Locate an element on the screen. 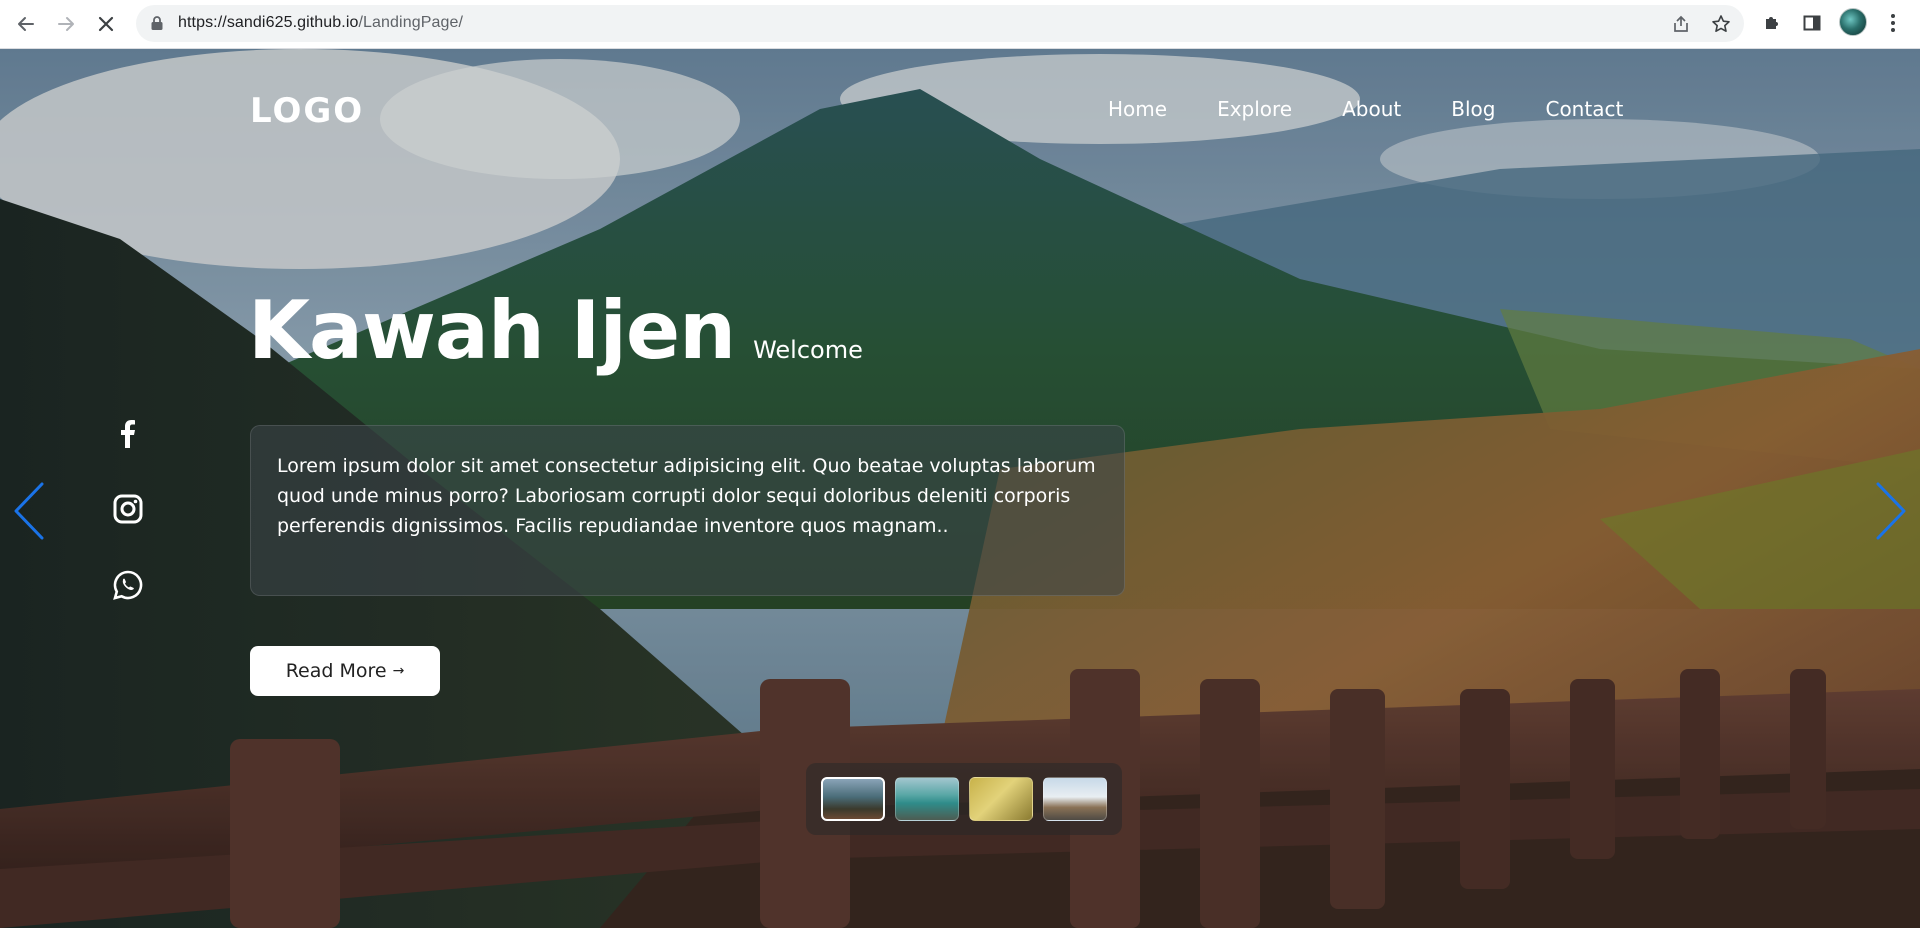 Image resolution: width=1920 pixels, height=928 pixels. main-nav: Home Explore About Blog Contact is located at coordinates (1390, 109).